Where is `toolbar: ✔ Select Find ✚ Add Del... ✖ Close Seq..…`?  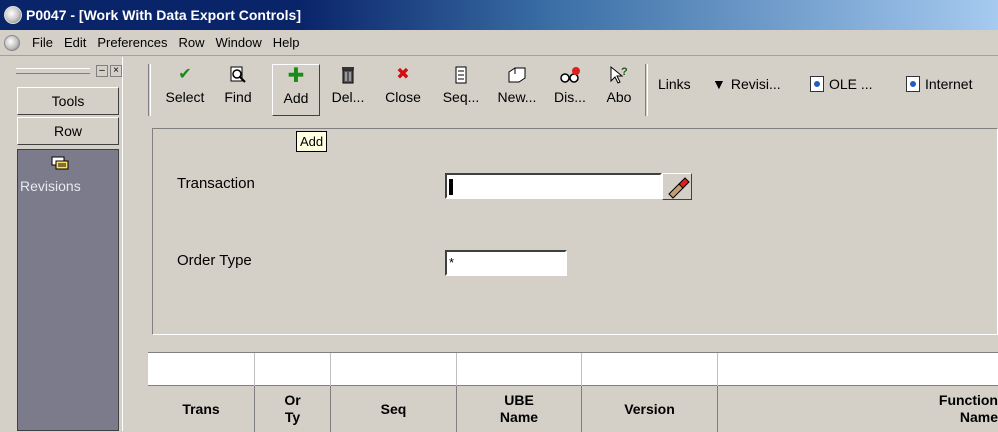 toolbar: ✔ Select Find ✚ Add Del... ✖ Close Seq..… is located at coordinates (573, 90).